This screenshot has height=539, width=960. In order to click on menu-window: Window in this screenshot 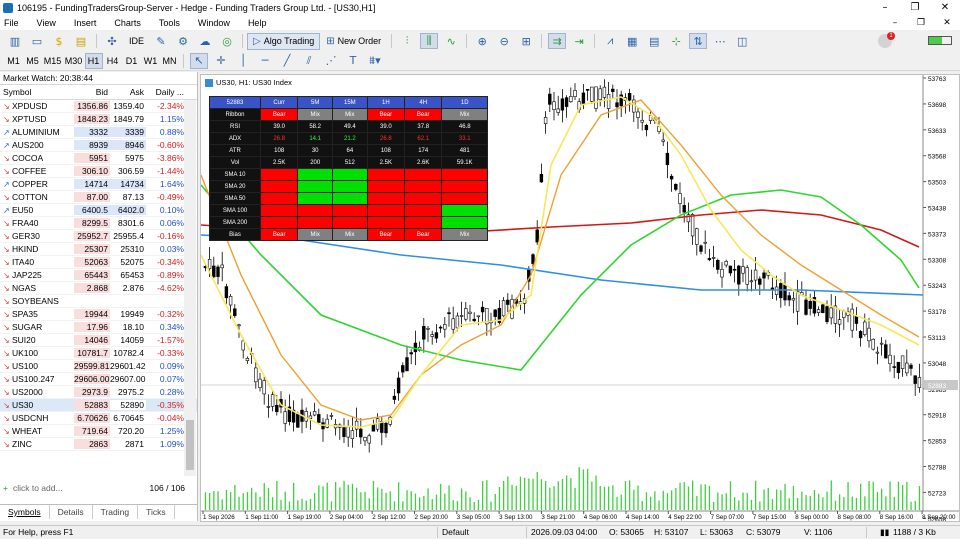, I will do `click(214, 23)`.